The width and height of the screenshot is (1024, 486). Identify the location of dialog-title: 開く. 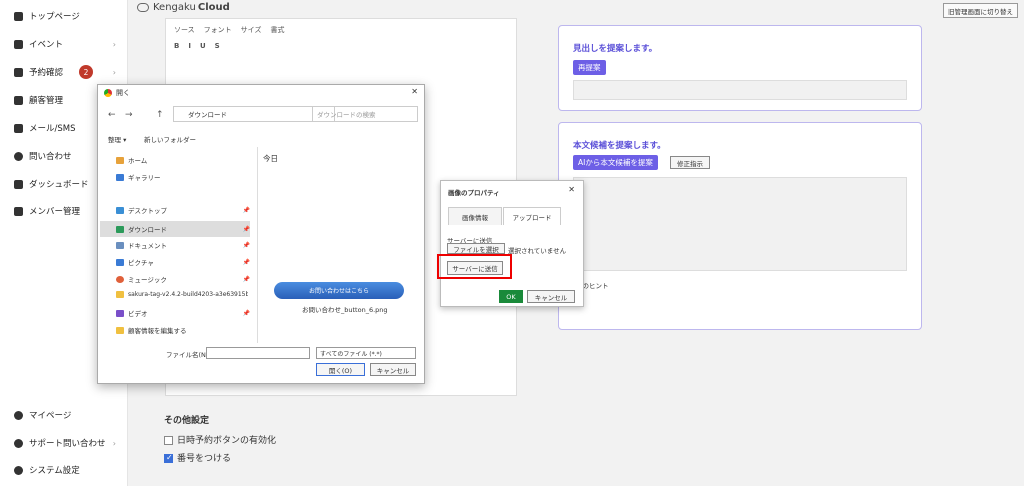
(117, 93).